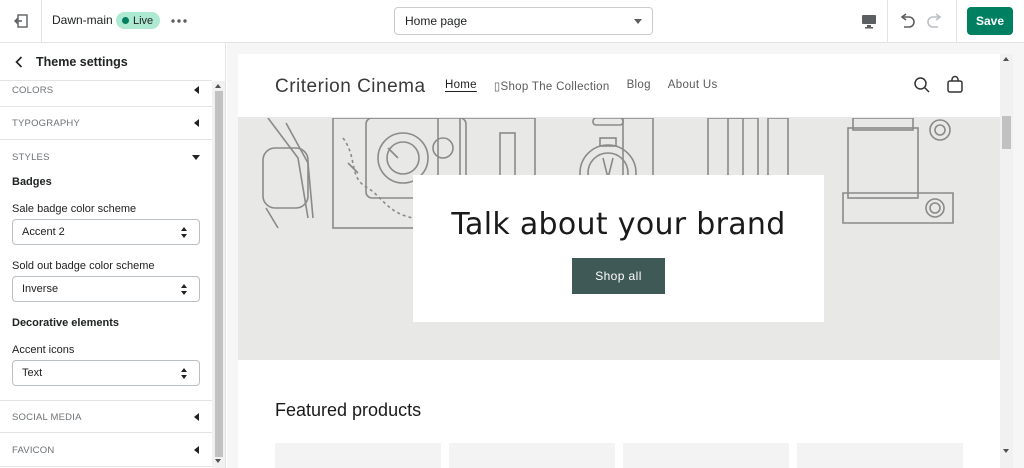 The image size is (1024, 468). What do you see at coordinates (82, 62) in the screenshot?
I see `sidebar-title: Theme settings` at bounding box center [82, 62].